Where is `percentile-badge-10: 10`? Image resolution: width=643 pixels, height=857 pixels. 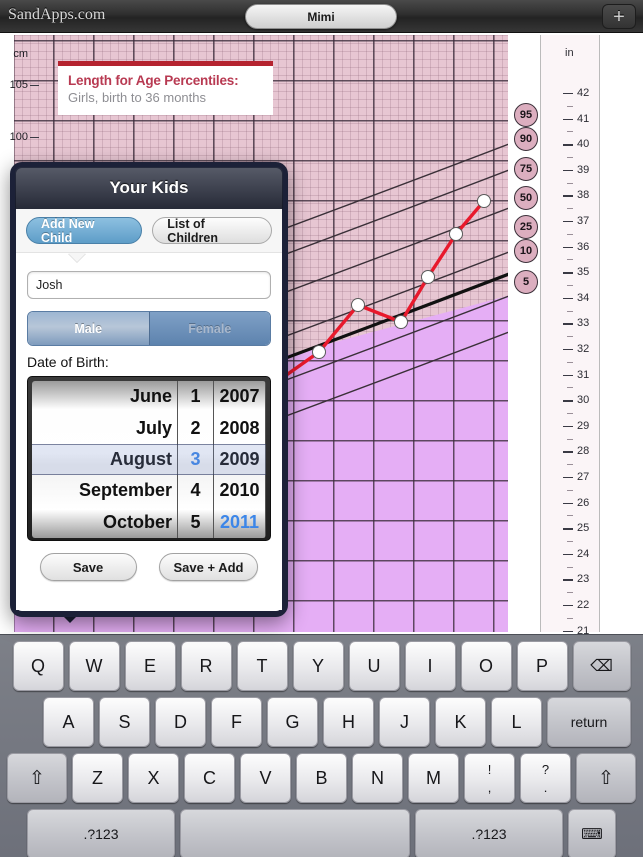
percentile-badge-10: 10 is located at coordinates (526, 251).